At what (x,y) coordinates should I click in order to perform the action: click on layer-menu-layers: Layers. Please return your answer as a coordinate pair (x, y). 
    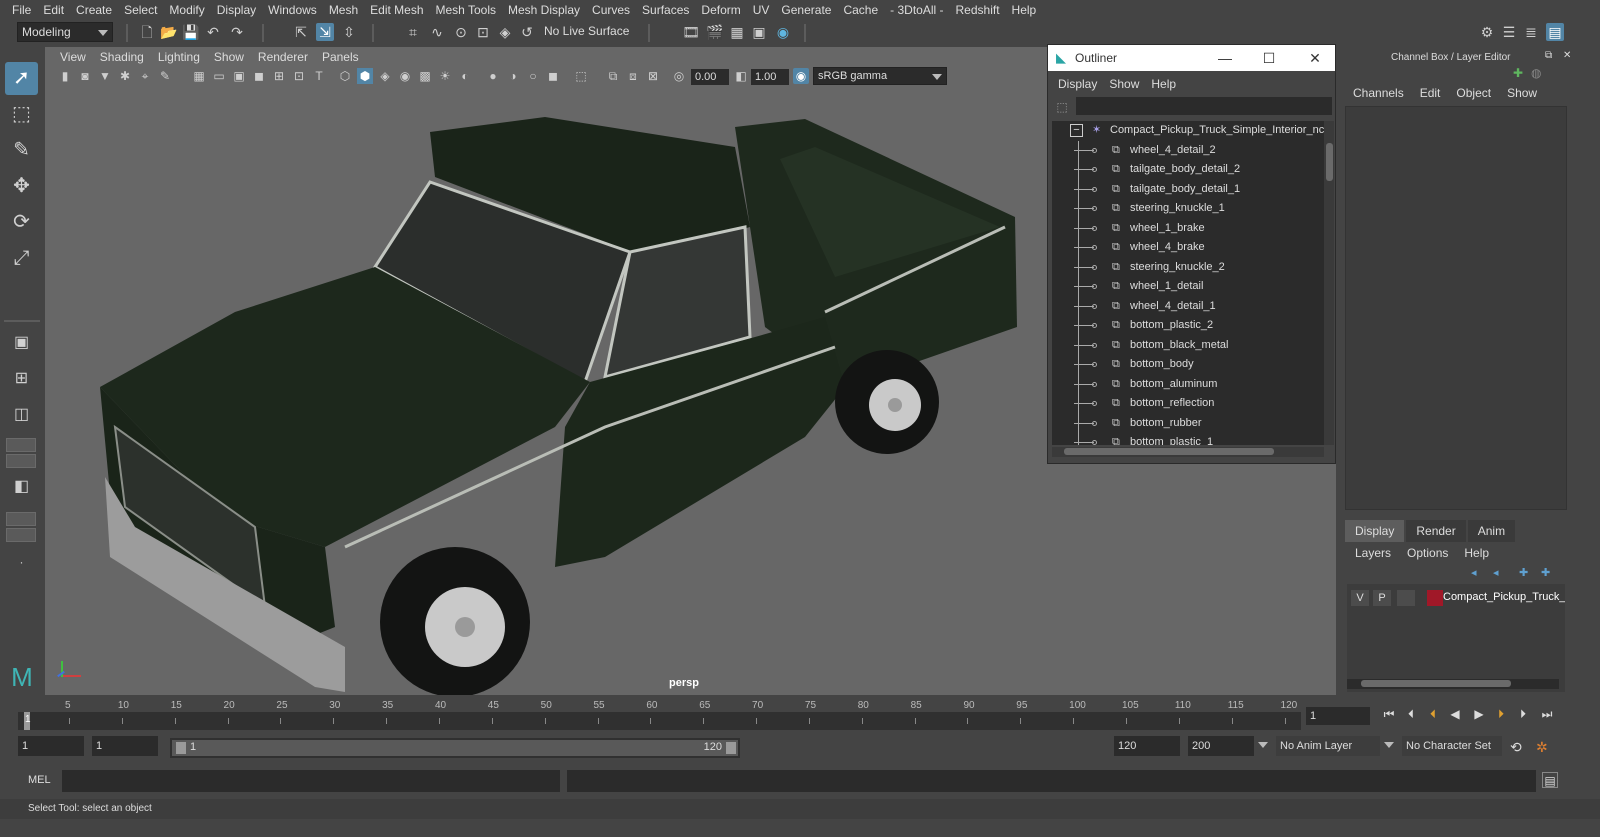
    Looking at the image, I should click on (1373, 553).